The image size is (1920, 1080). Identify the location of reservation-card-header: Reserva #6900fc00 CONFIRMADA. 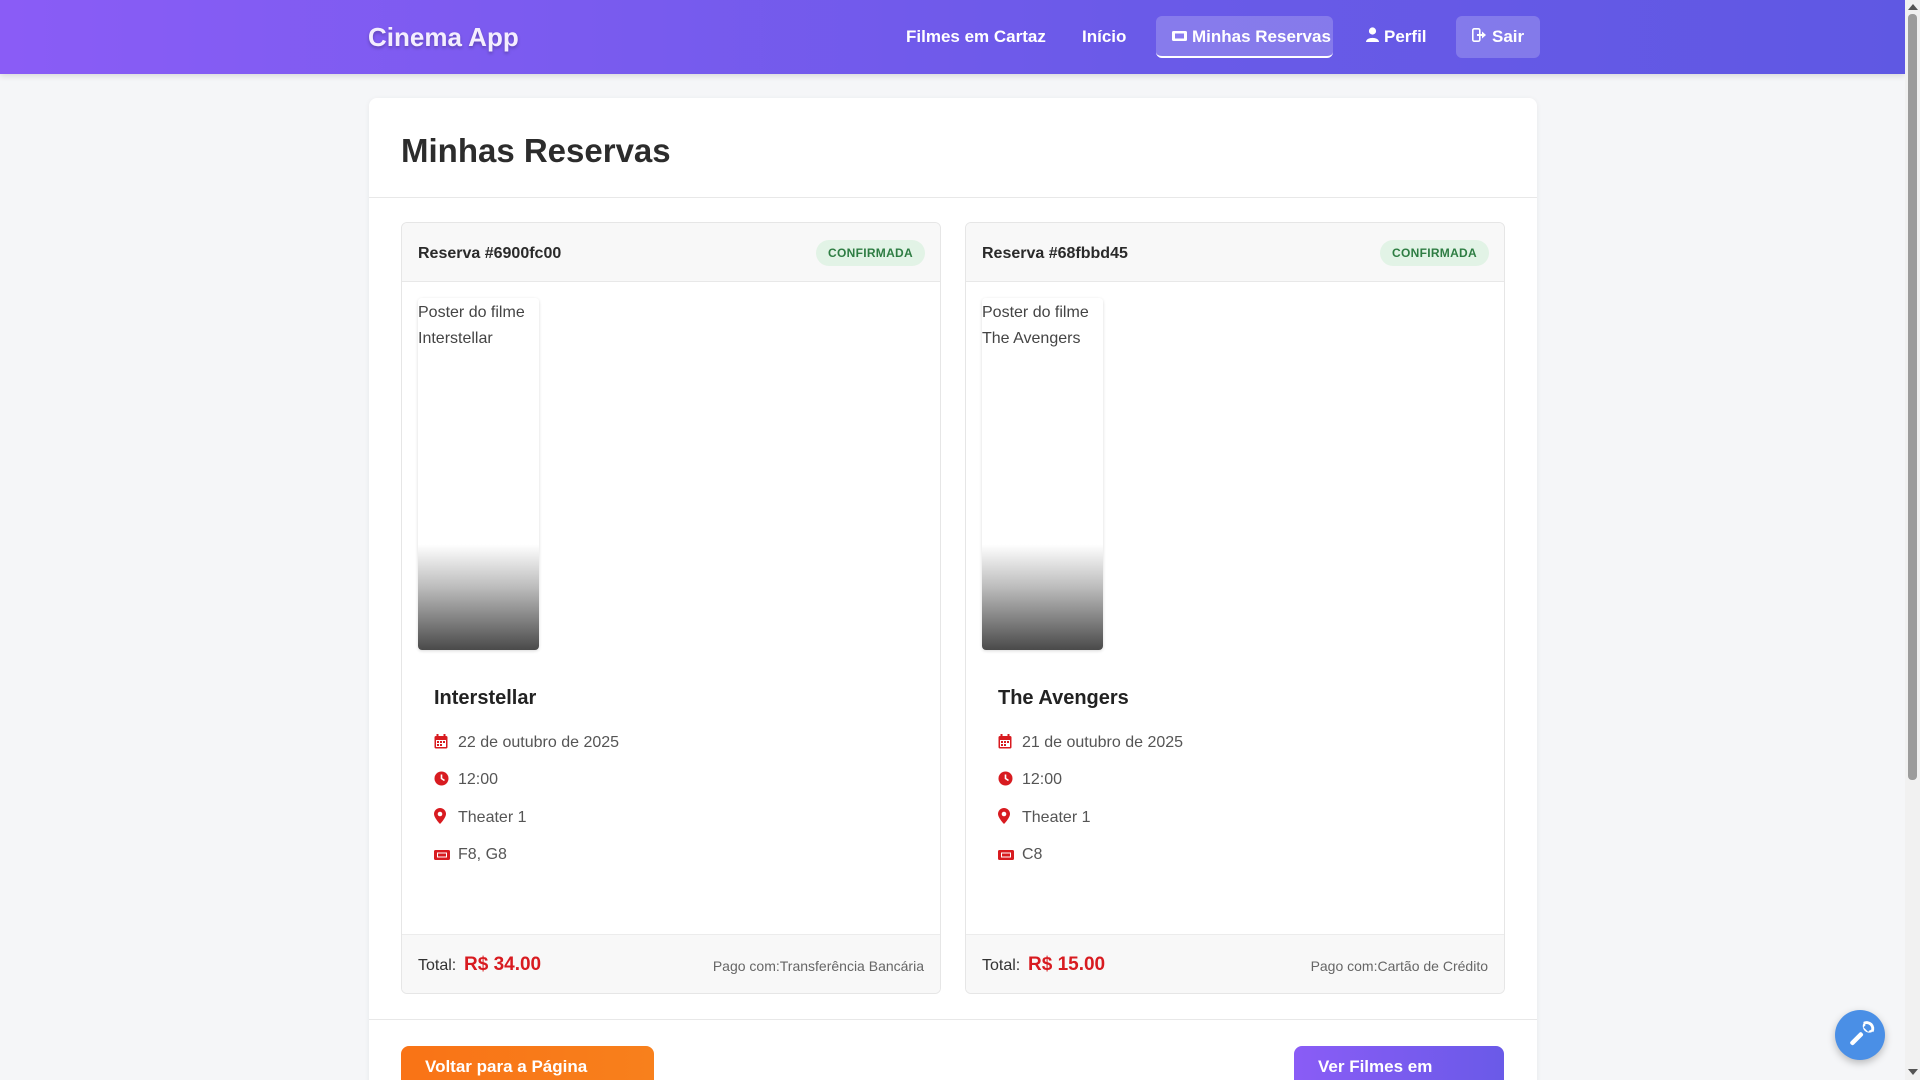
(671, 252).